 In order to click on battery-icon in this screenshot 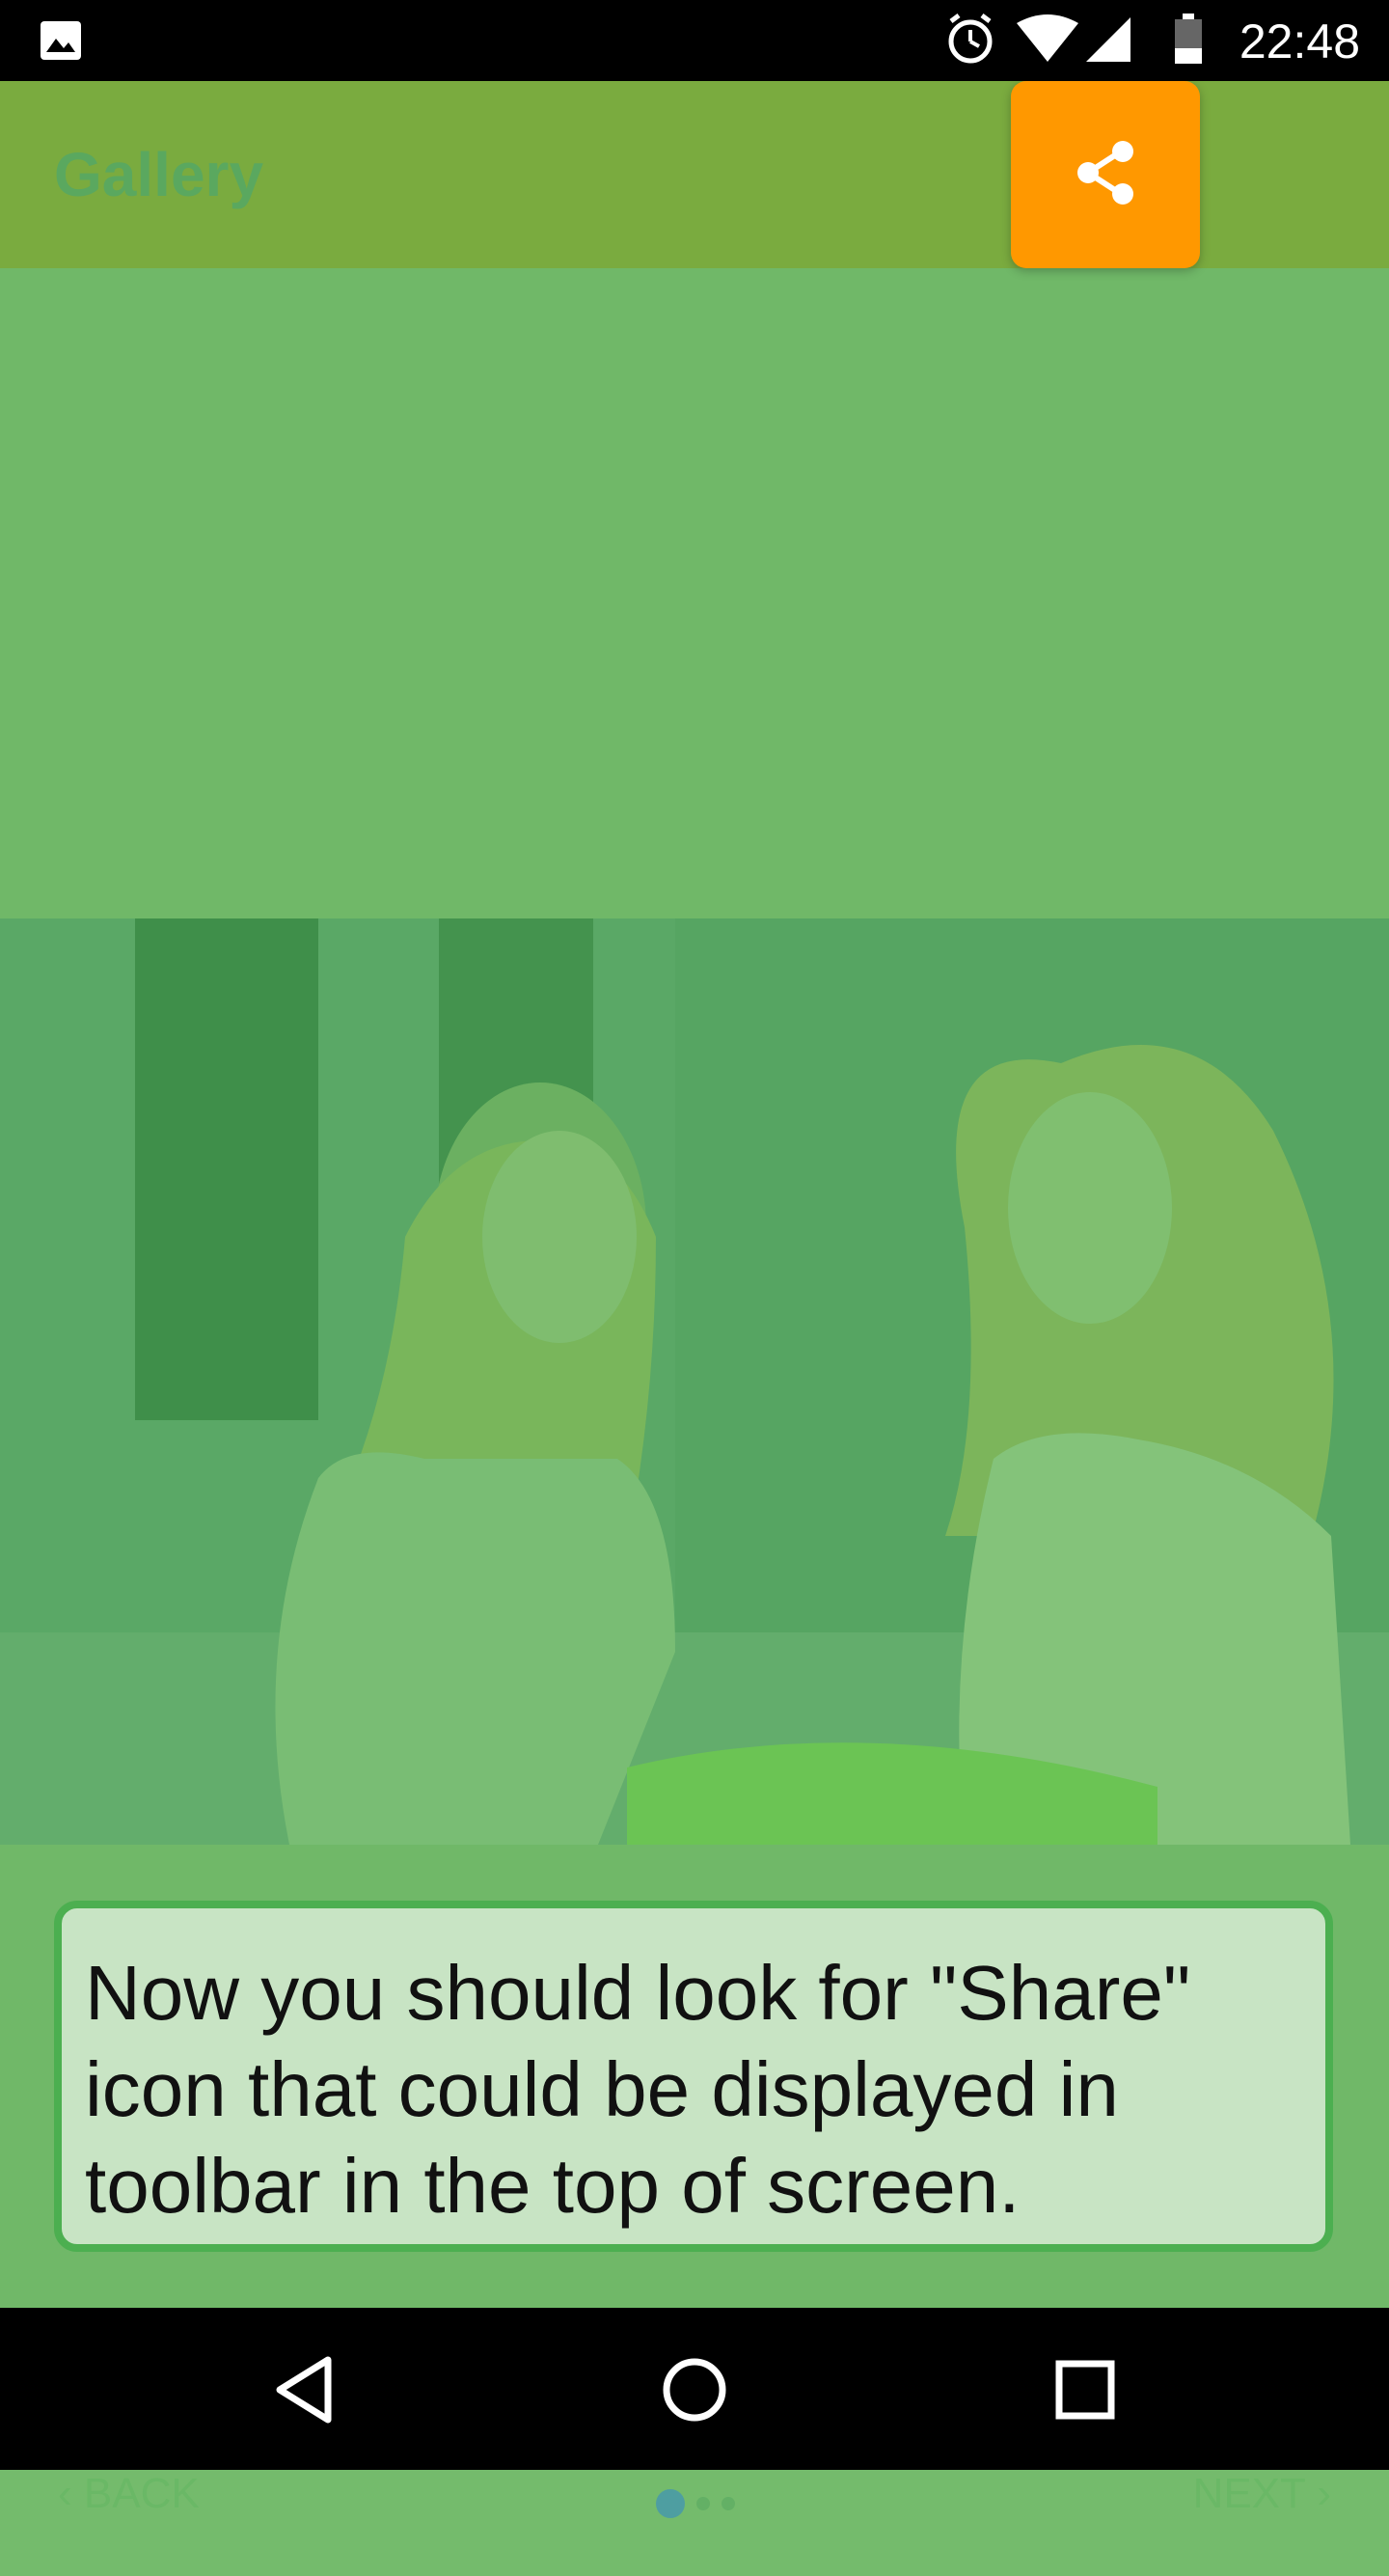, I will do `click(1188, 39)`.